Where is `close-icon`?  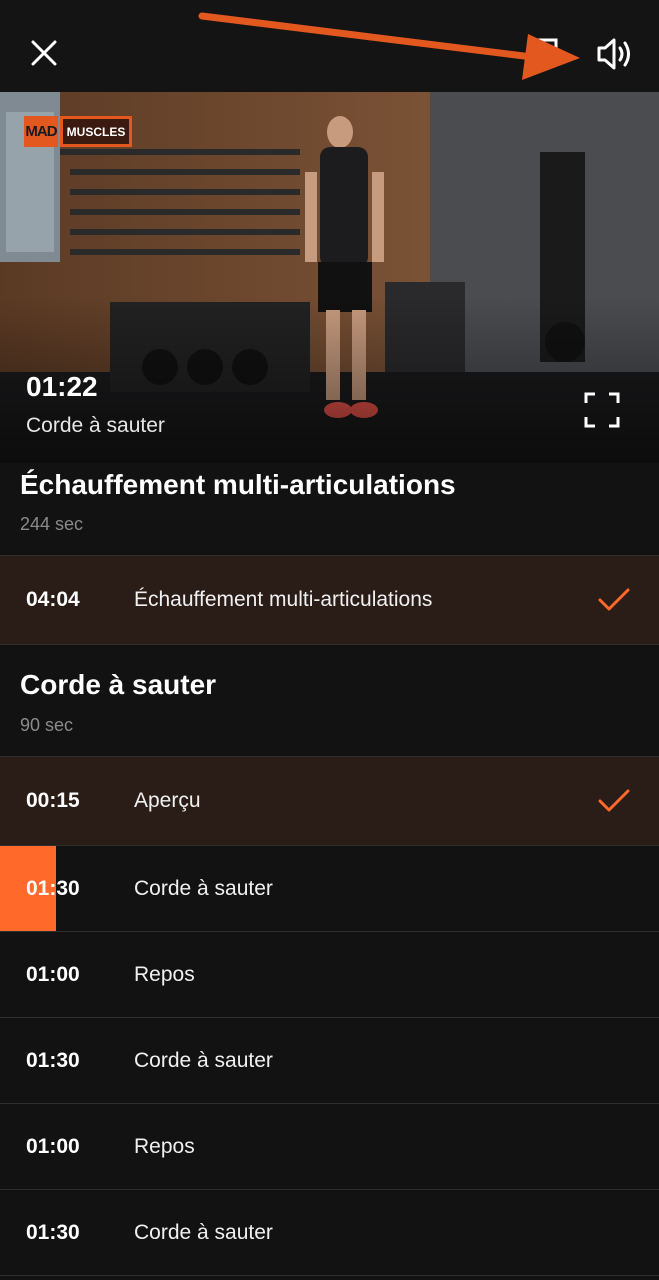 close-icon is located at coordinates (44, 53).